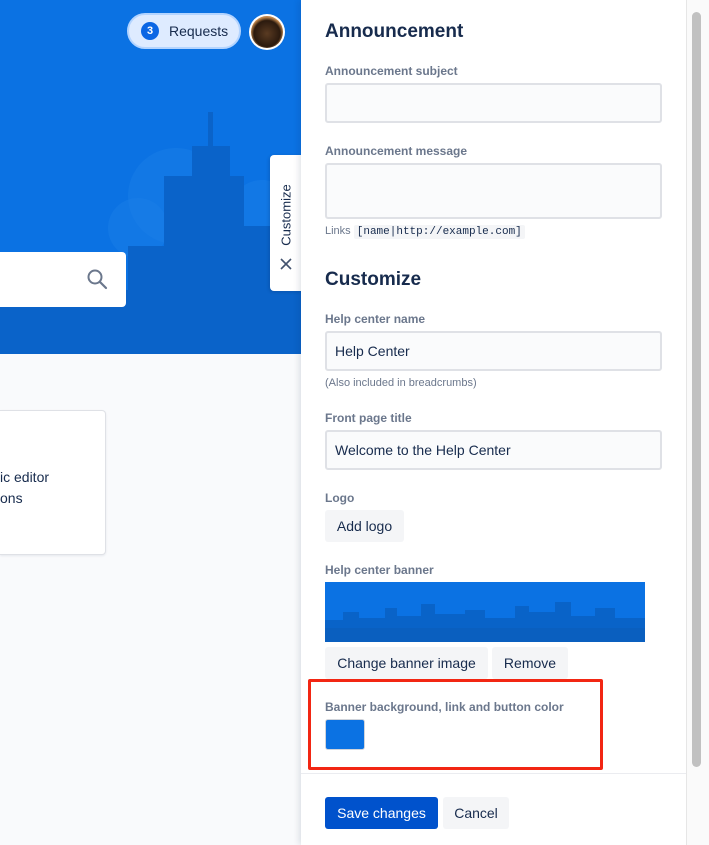 This screenshot has width=709, height=845. I want to click on add-logo-button: Add logo, so click(364, 526).